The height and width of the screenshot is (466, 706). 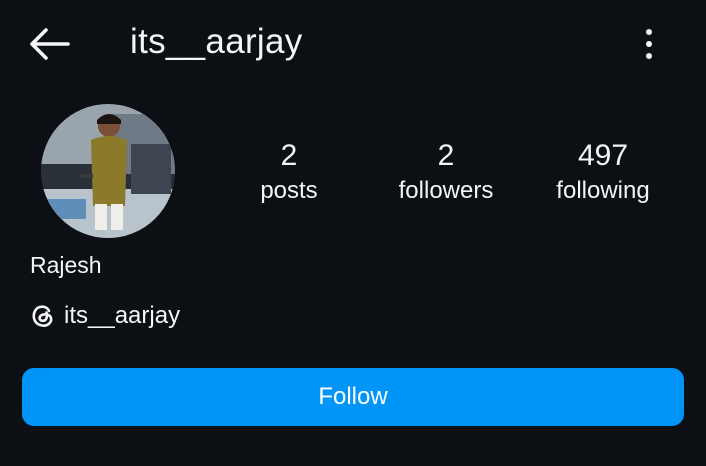 I want to click on following-count: 497, so click(x=603, y=155).